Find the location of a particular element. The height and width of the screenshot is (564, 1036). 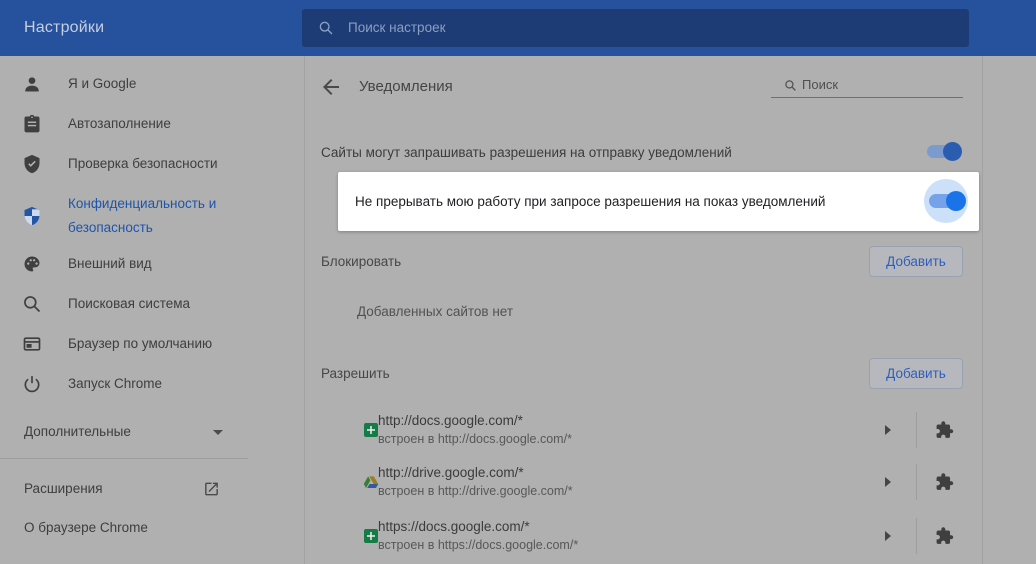

settings-search-input: Поиск настроек is located at coordinates (635, 28).